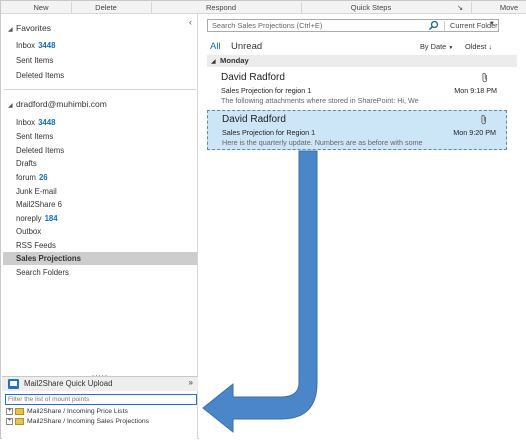 Image resolution: width=526 pixels, height=440 pixels. I want to click on folder-deleted-items: Deleted Items, so click(40, 150).